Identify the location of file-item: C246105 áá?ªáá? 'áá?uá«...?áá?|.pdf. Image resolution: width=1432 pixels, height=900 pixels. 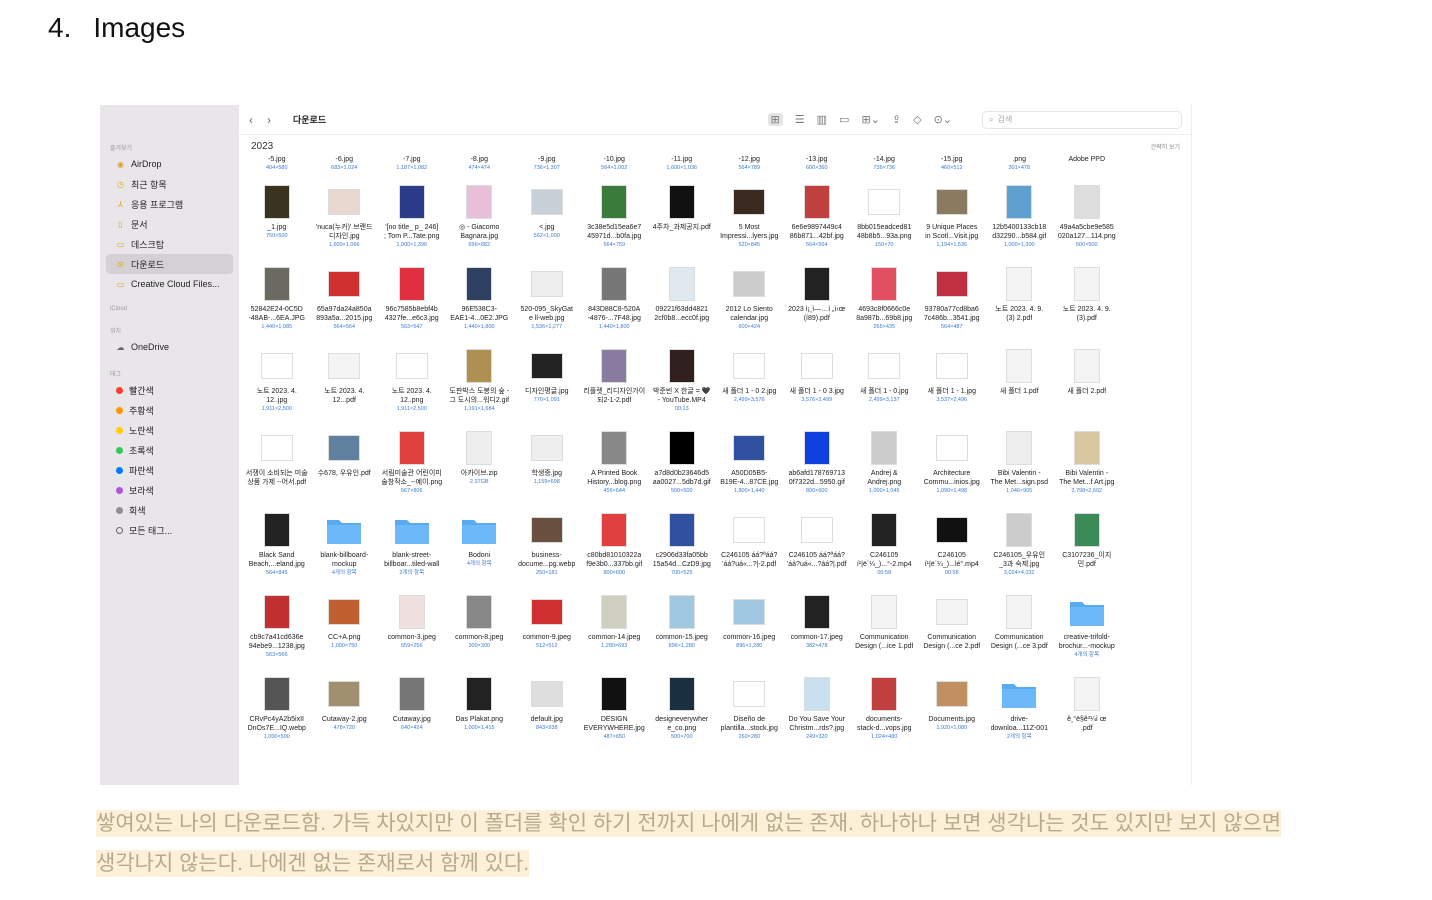
(817, 548).